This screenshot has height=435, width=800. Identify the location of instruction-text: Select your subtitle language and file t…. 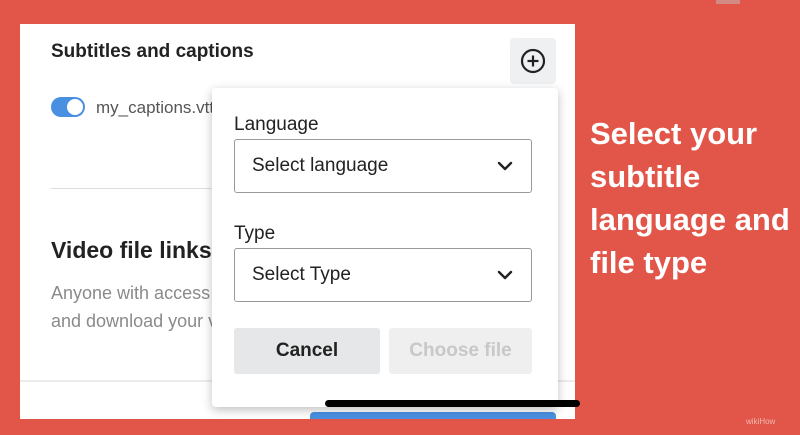
(690, 198).